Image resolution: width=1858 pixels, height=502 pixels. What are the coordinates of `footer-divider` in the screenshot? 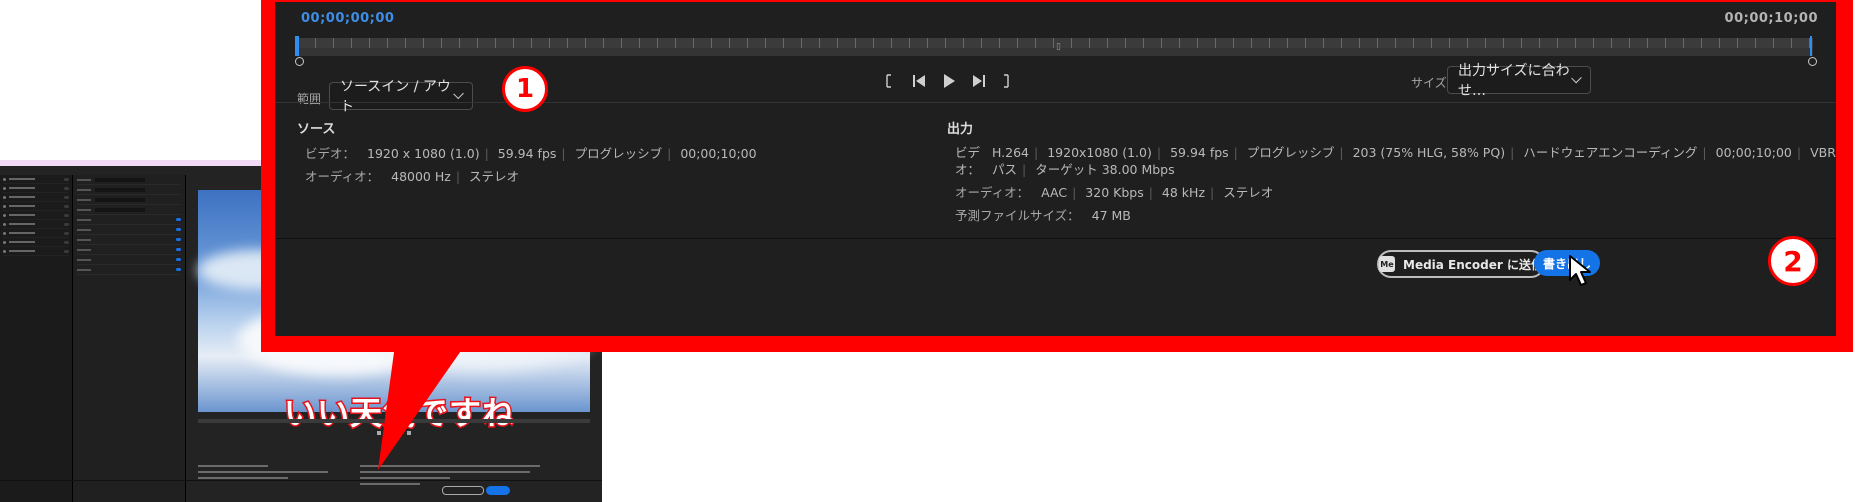 It's located at (1055, 238).